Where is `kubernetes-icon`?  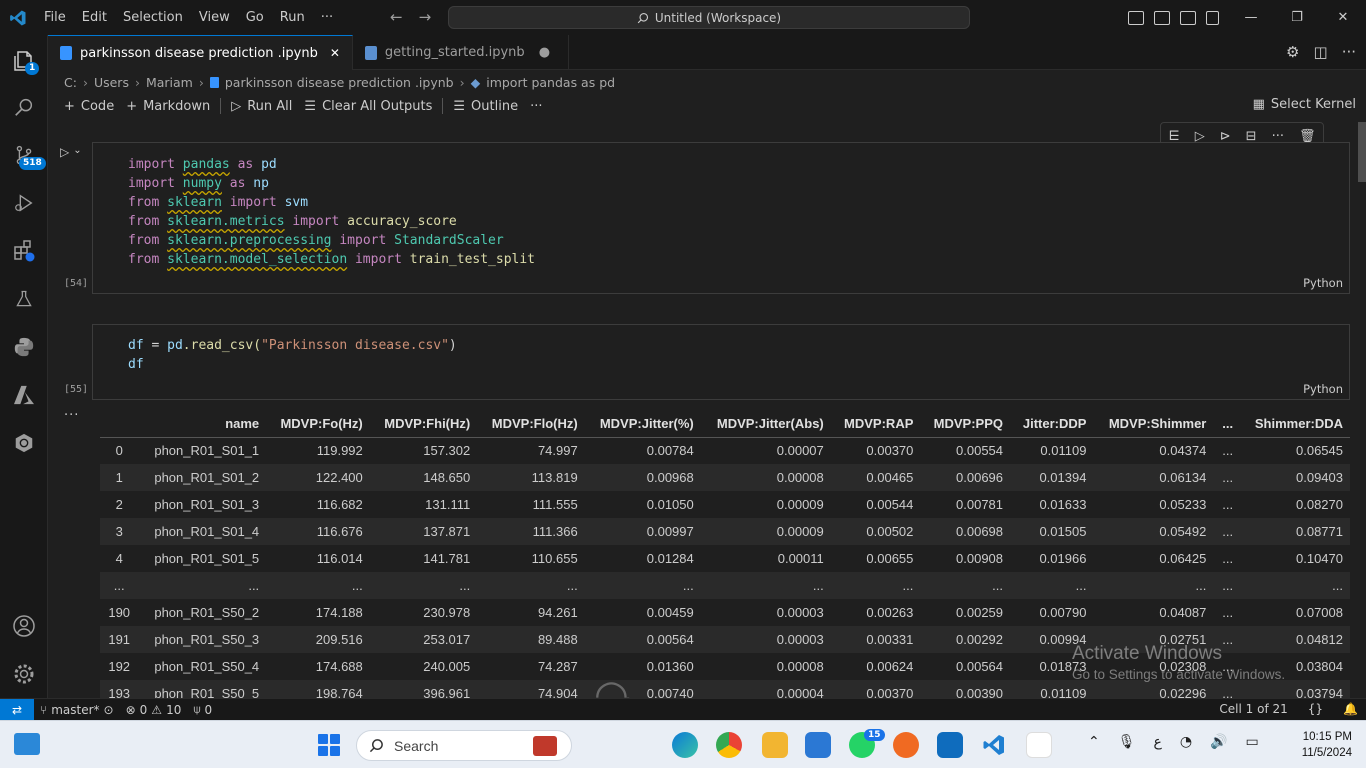
kubernetes-icon is located at coordinates (24, 443).